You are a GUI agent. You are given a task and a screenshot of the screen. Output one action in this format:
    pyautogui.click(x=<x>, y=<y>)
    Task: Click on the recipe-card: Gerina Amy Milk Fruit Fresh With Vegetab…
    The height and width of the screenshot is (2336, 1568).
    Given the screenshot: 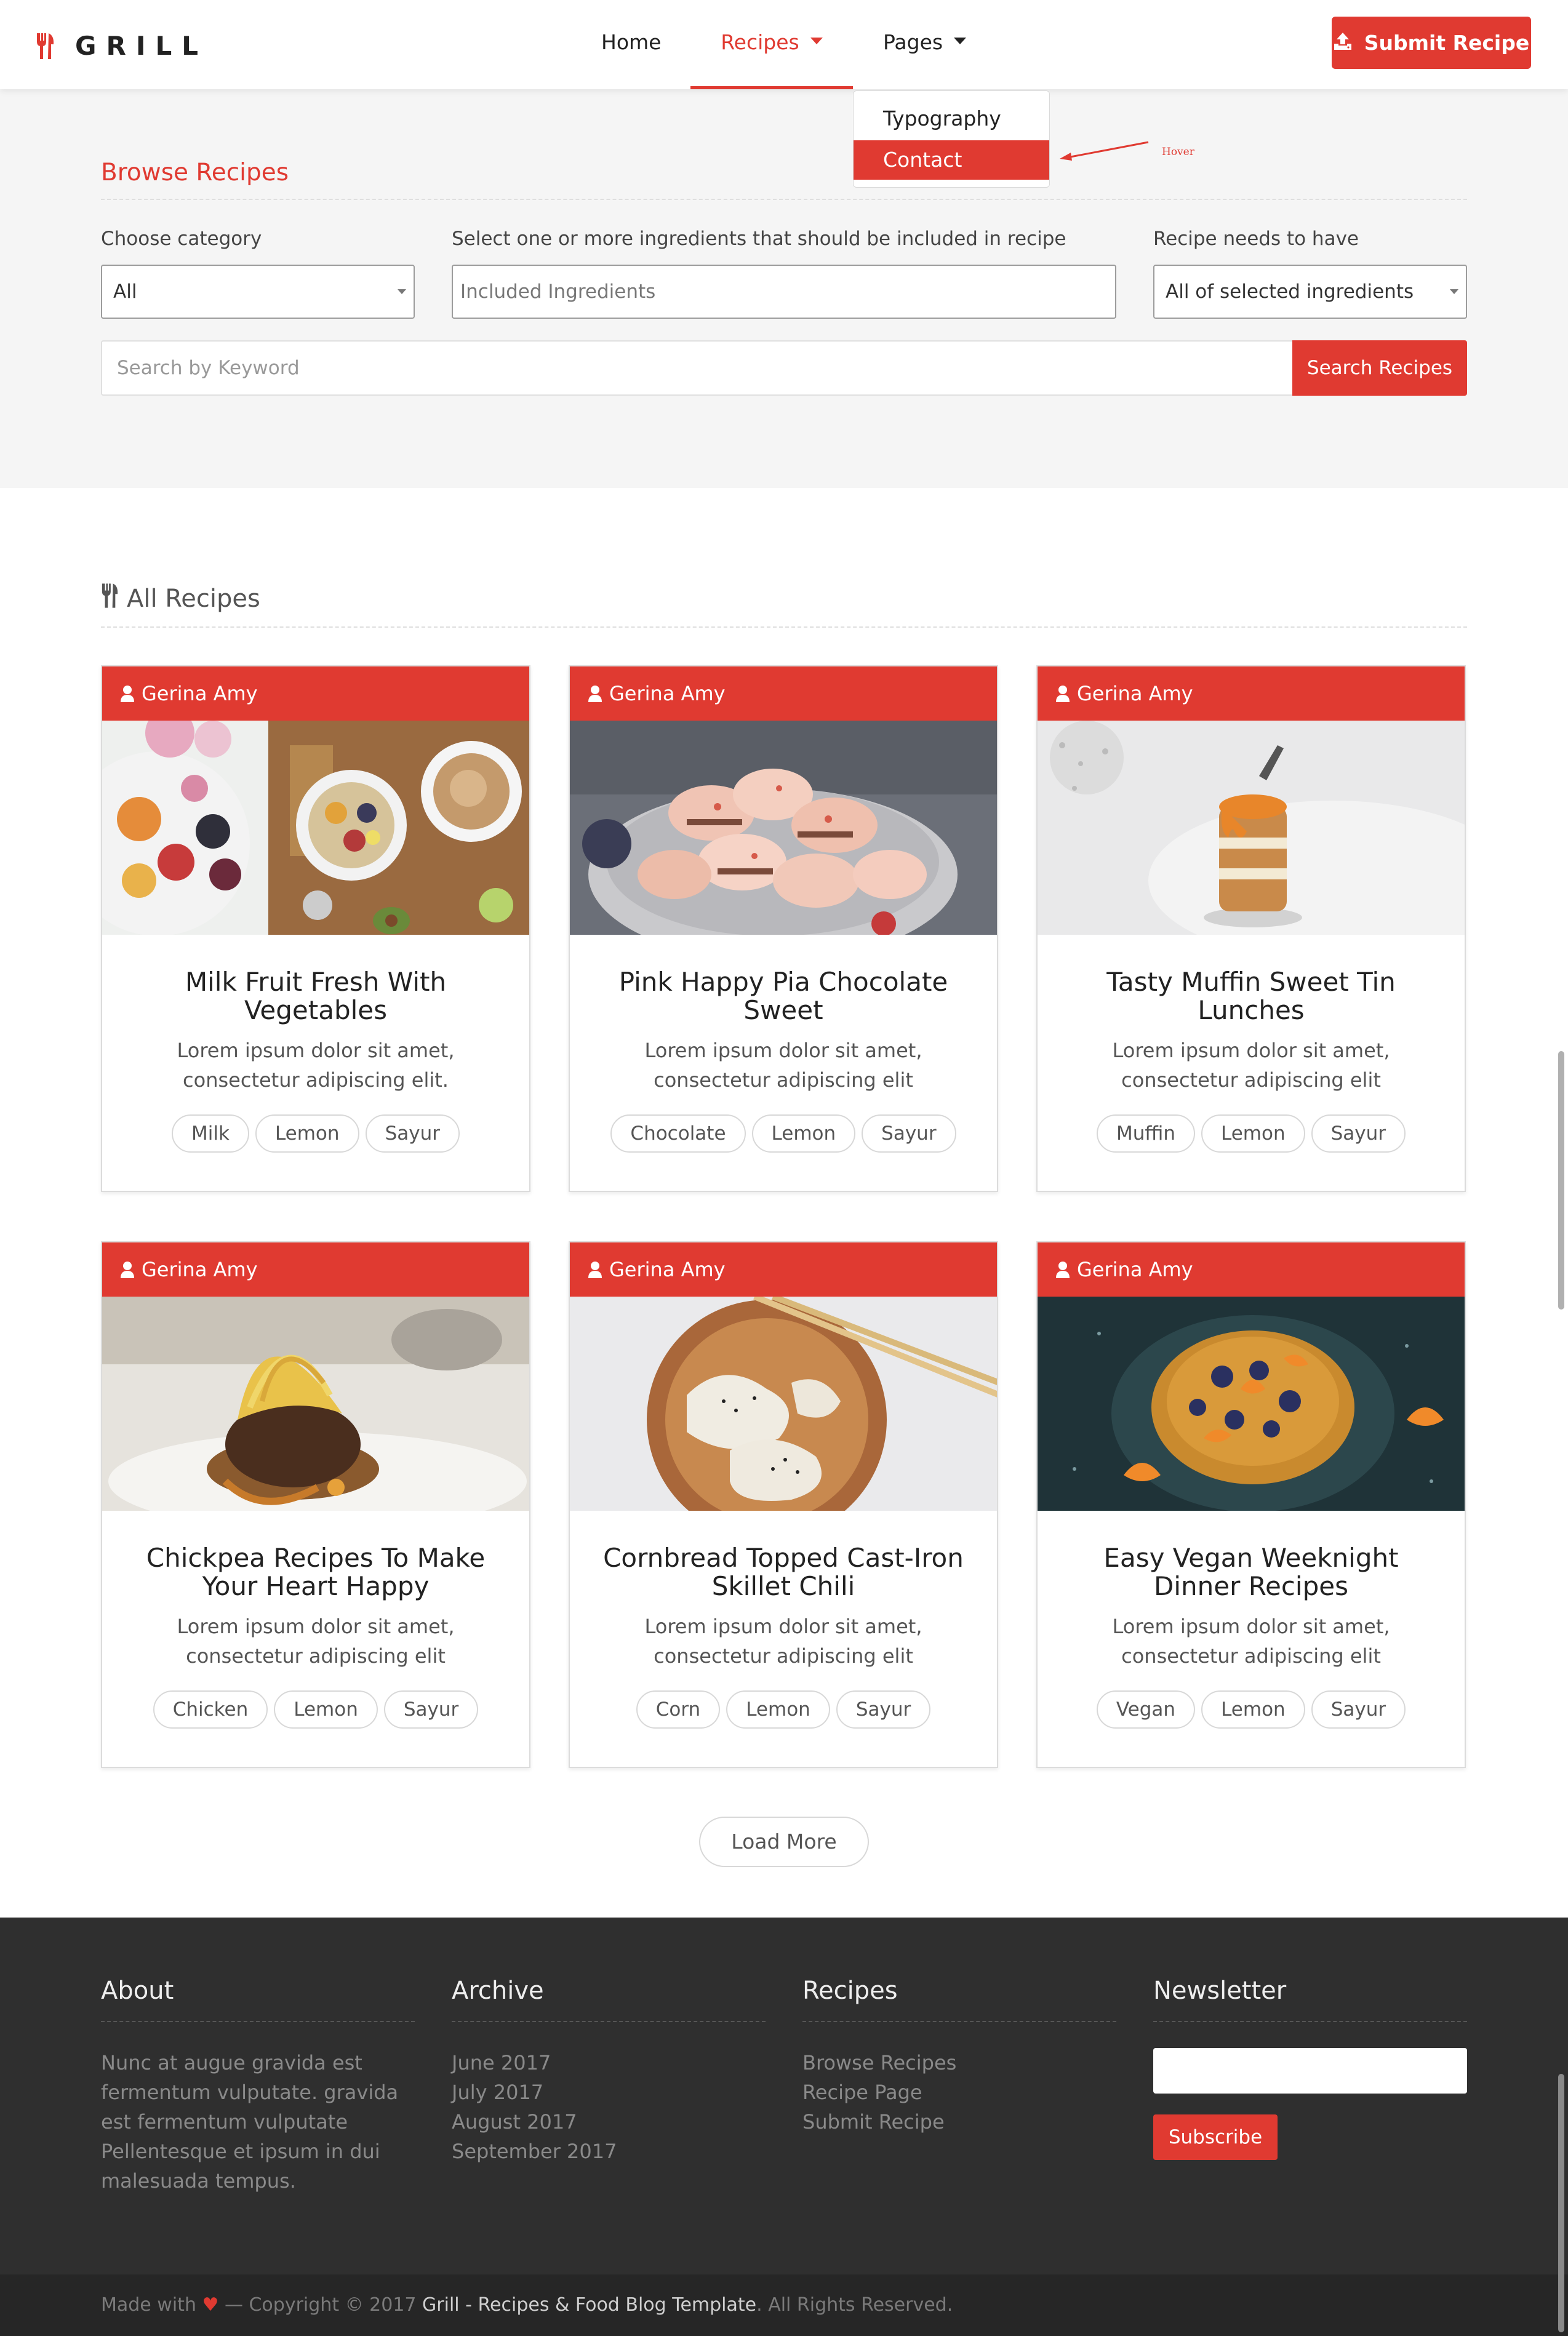 What is the action you would take?
    pyautogui.click(x=315, y=928)
    